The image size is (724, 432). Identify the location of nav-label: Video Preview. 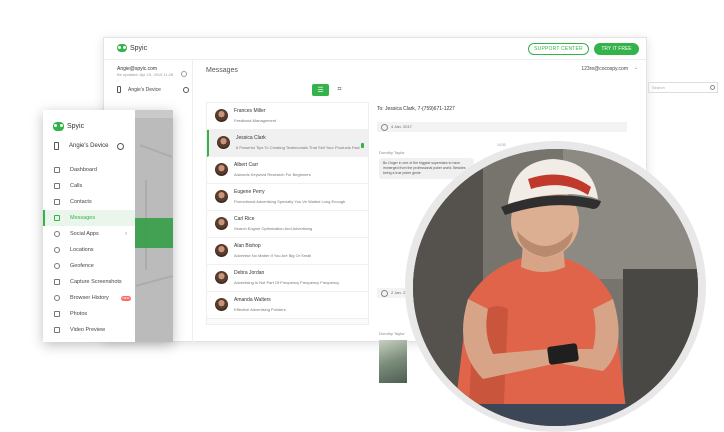
(88, 330).